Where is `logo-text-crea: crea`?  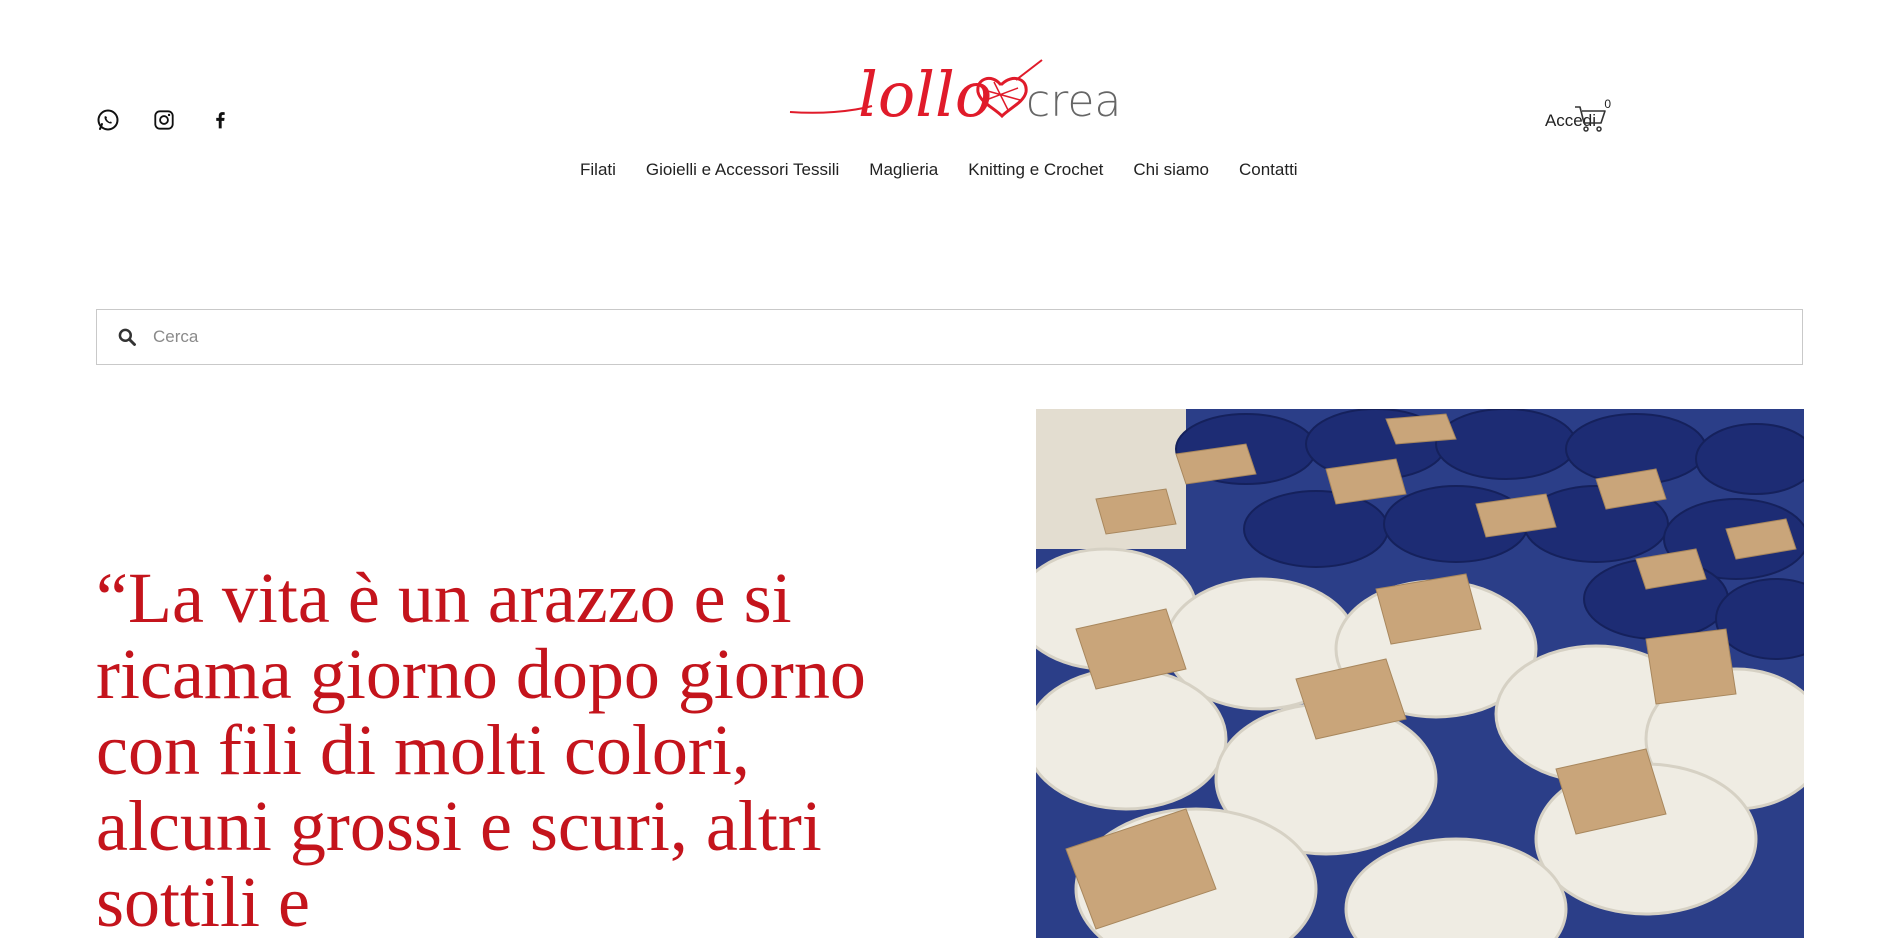
logo-text-crea: crea is located at coordinates (1073, 101).